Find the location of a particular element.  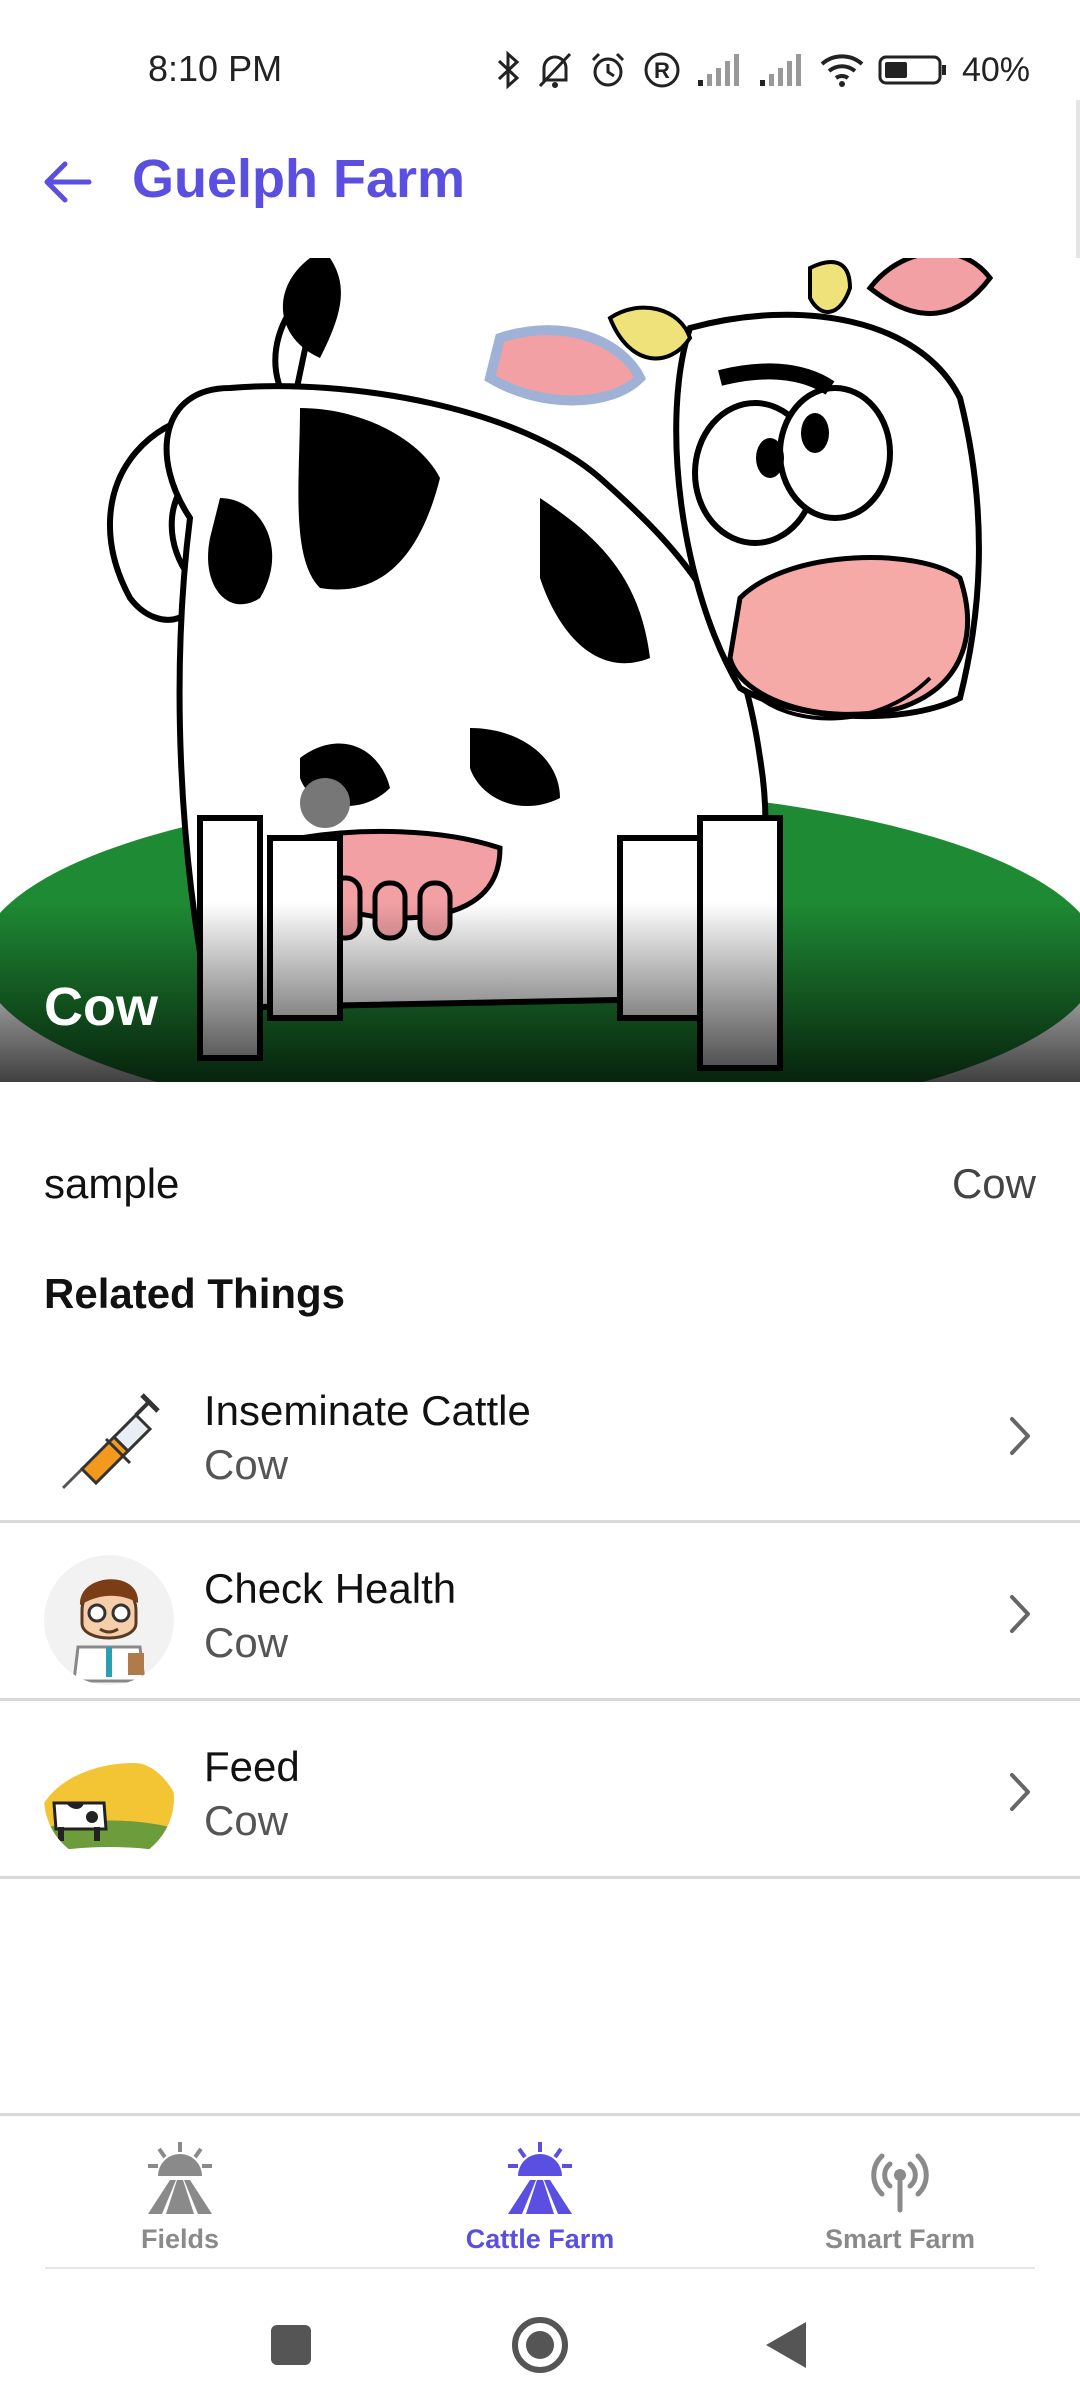

status-icons: R 40% is located at coordinates (763, 70).